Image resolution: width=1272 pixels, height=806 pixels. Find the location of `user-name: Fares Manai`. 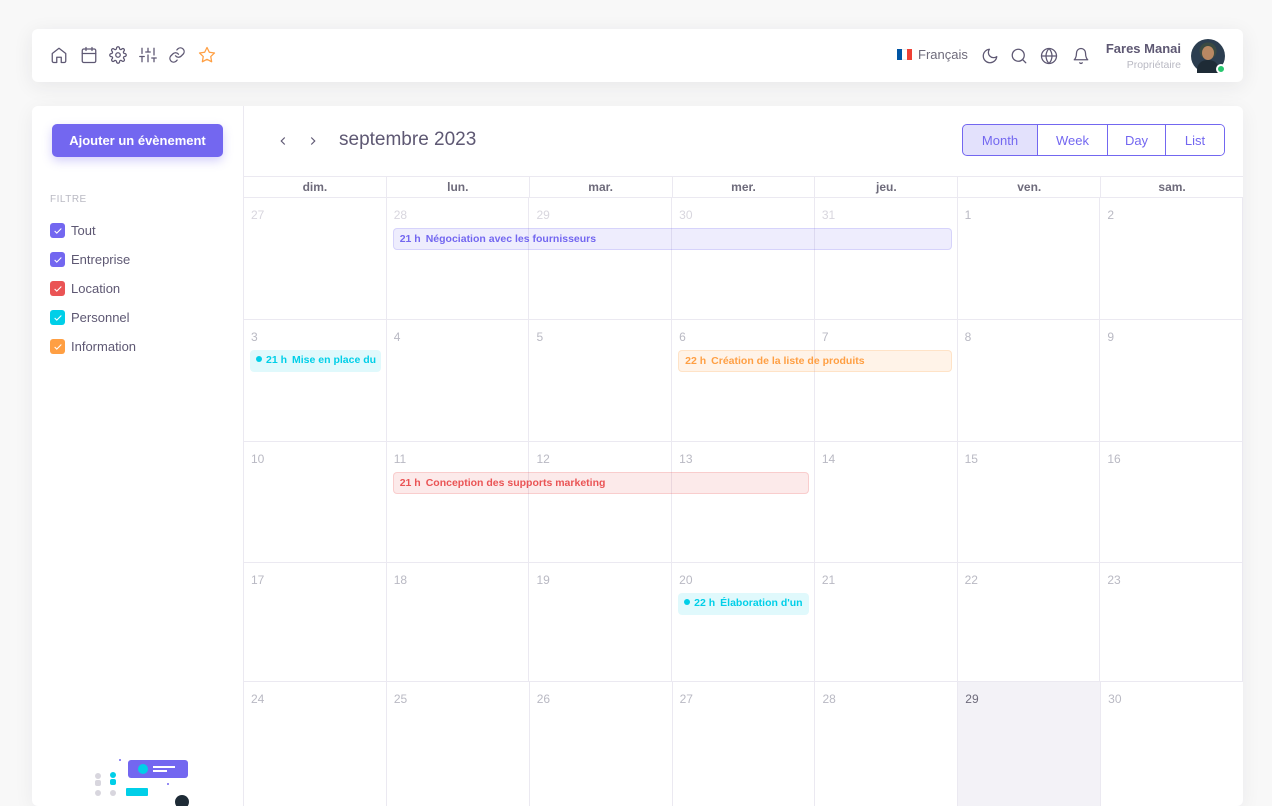

user-name: Fares Manai is located at coordinates (1143, 48).